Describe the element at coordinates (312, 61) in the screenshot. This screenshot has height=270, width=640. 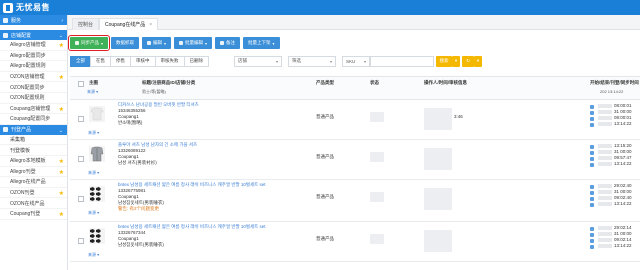
I see `status-select: 筛选 ▾` at that location.